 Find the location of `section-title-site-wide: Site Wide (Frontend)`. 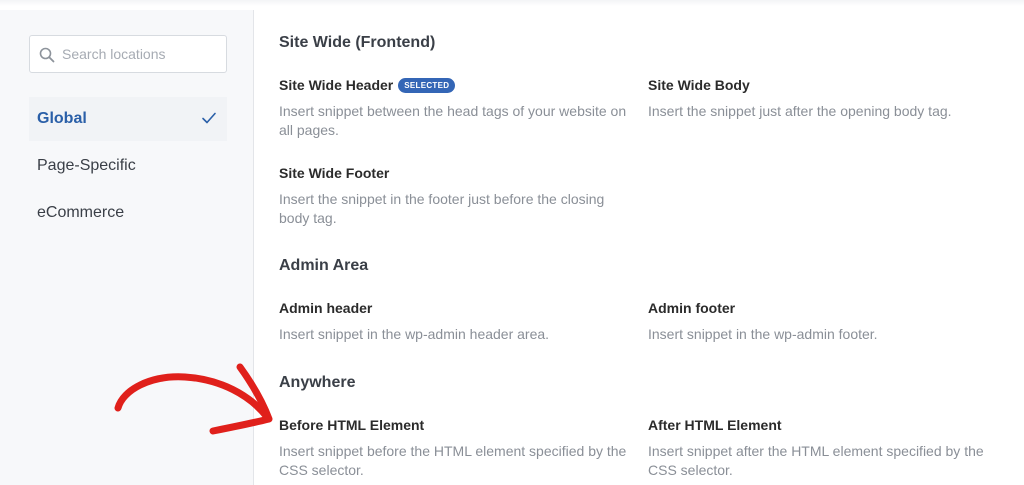

section-title-site-wide: Site Wide (Frontend) is located at coordinates (357, 42).